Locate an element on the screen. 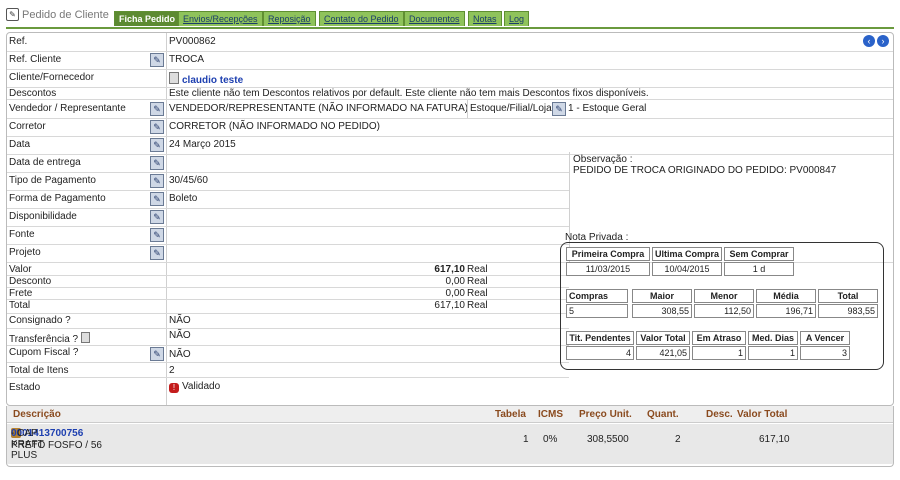  row-estado: Estado ! Validado is located at coordinates (115, 387).